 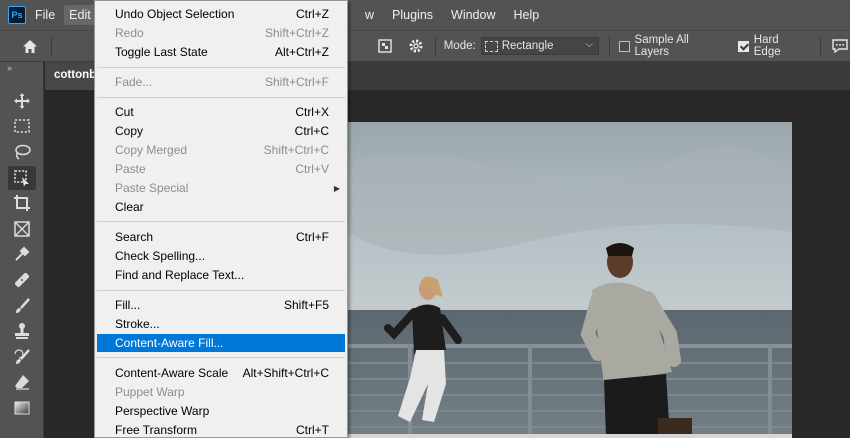 I want to click on object-selection-tool-icon, so click(x=22, y=178).